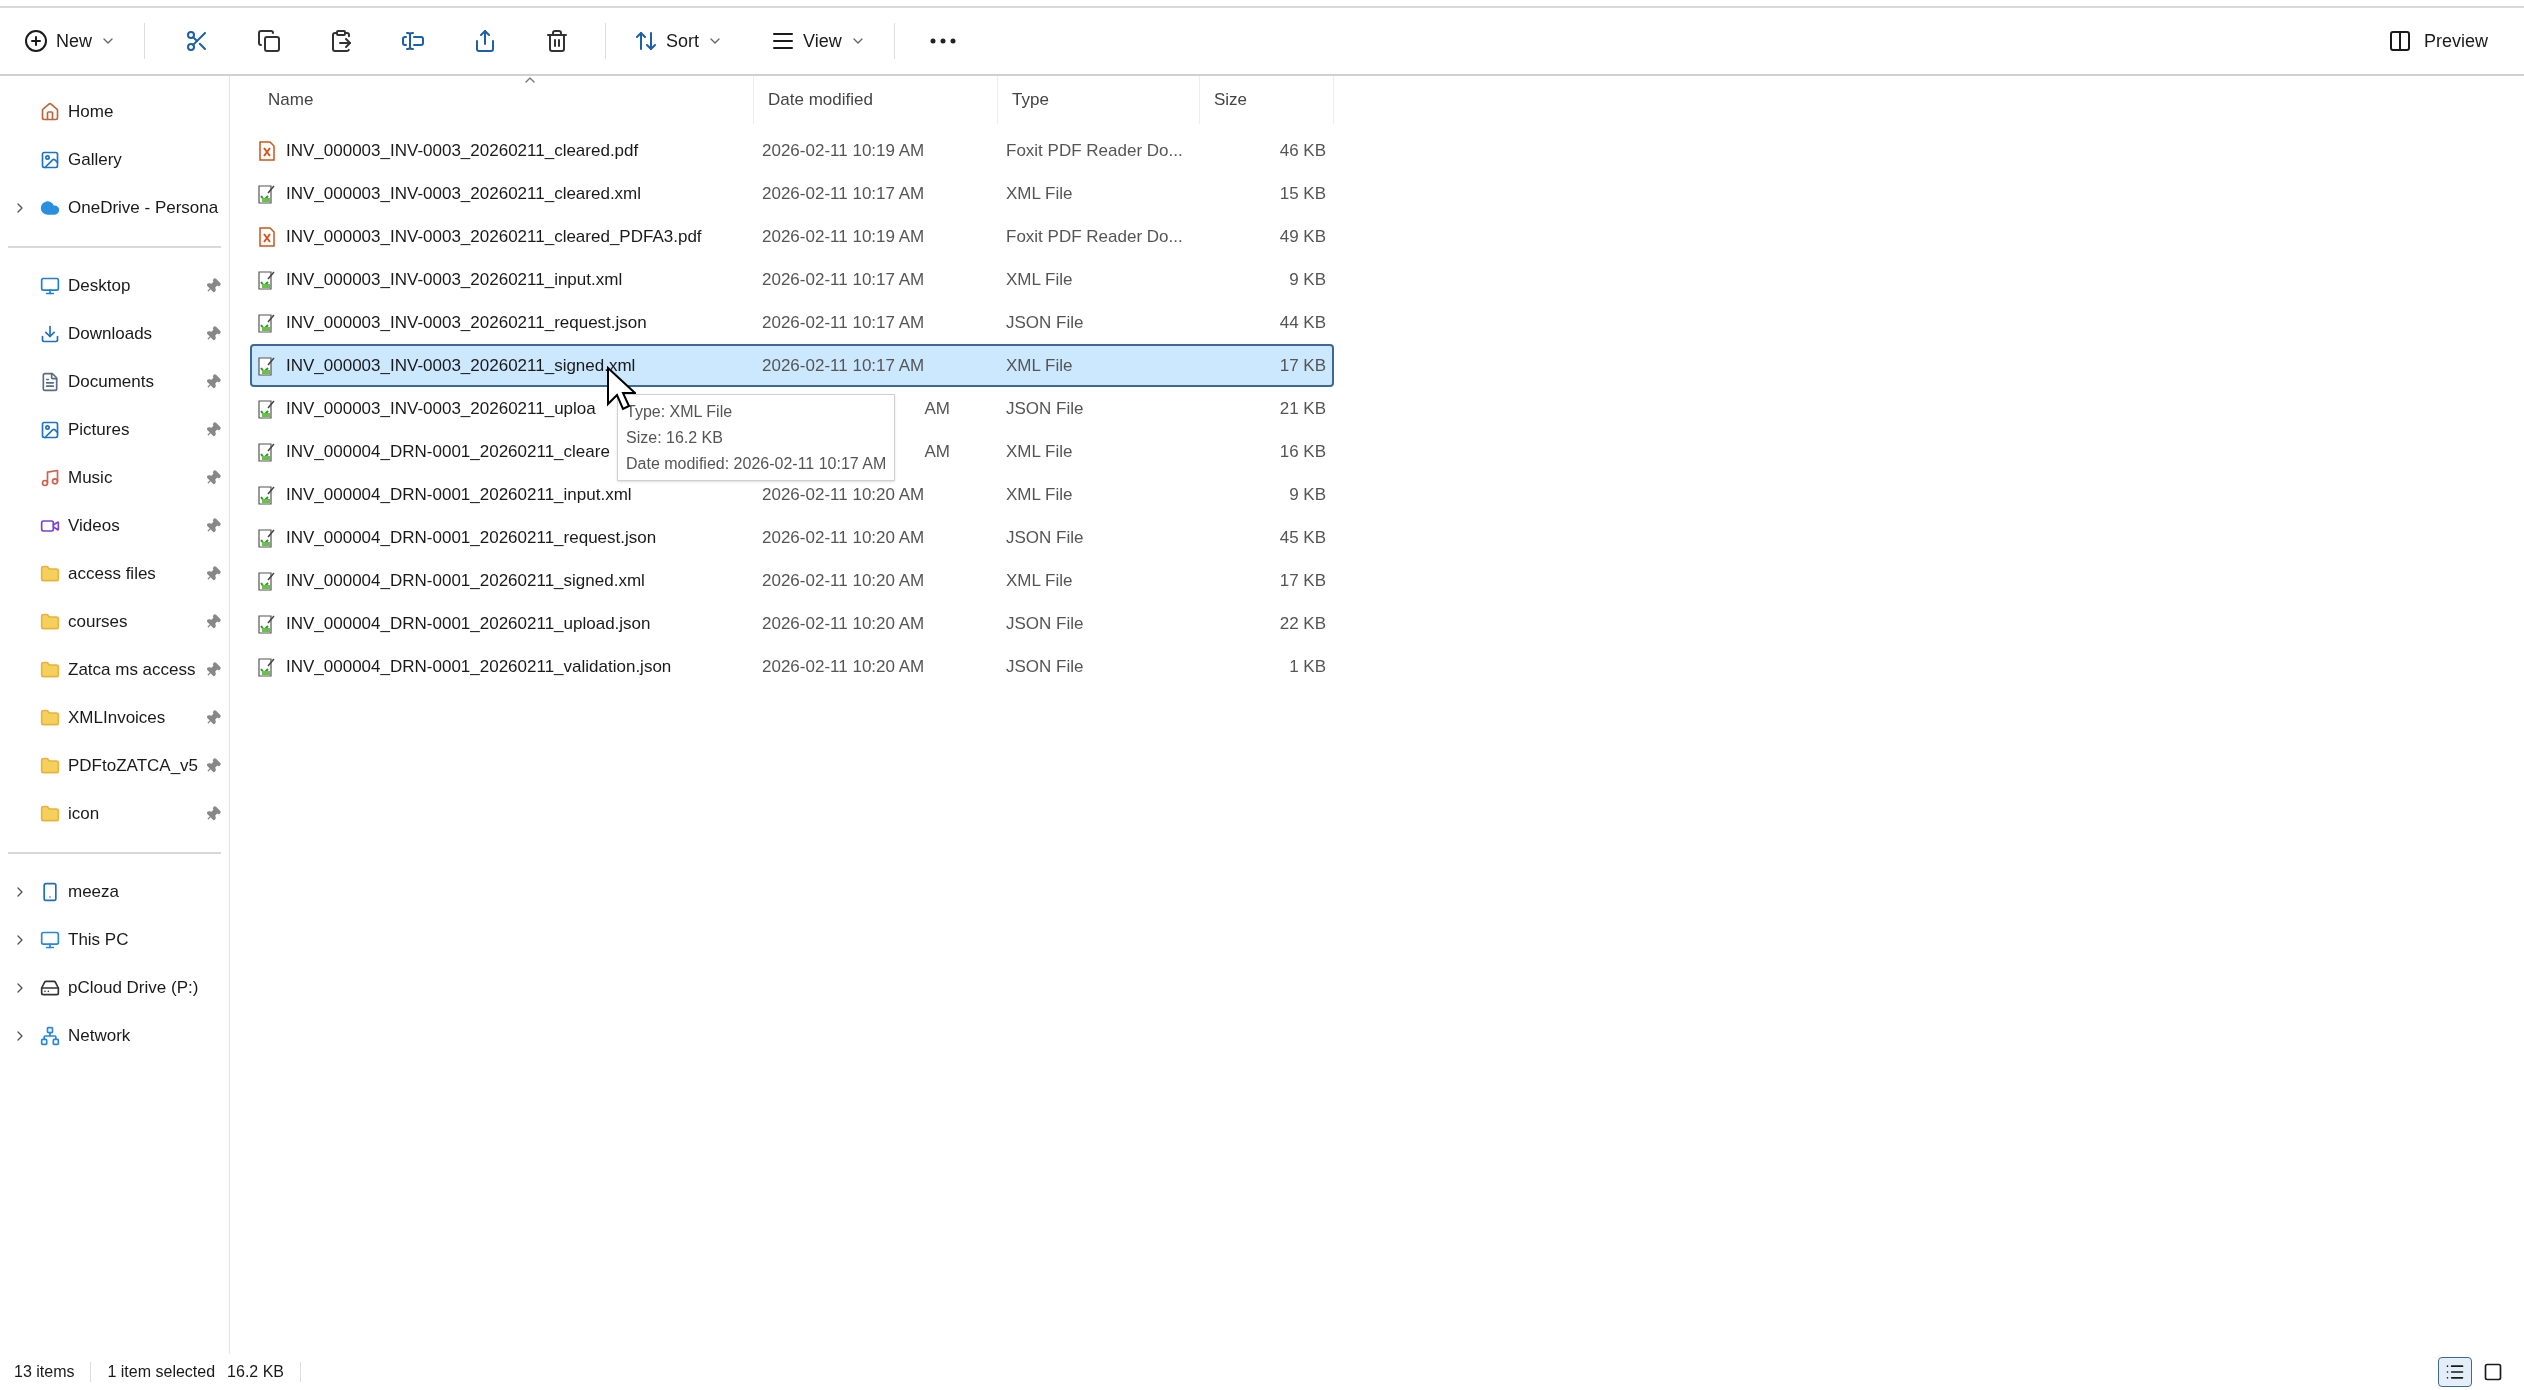 The width and height of the screenshot is (2524, 1390). Describe the element at coordinates (756, 464) in the screenshot. I see `tooltip-line: Date modified: 2026-02-11 10:17 AM` at that location.